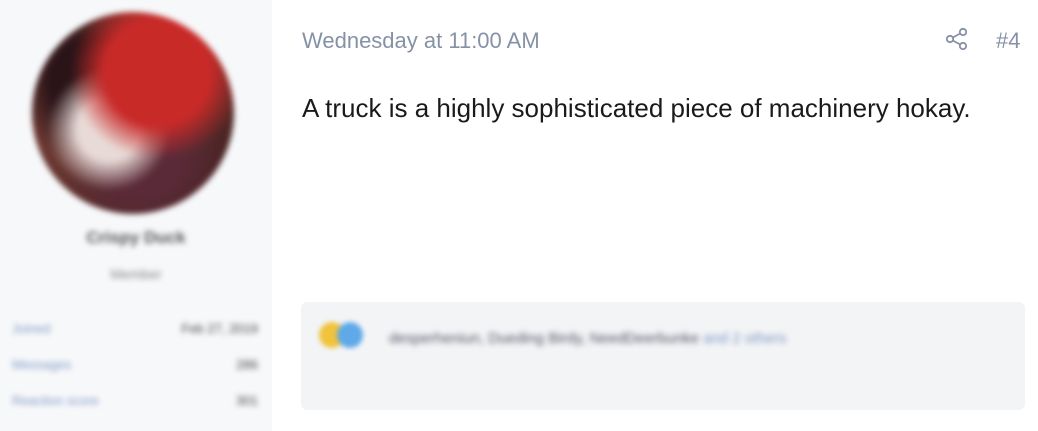 The width and height of the screenshot is (1038, 431). Describe the element at coordinates (136, 238) in the screenshot. I see `username: Crispy Duck` at that location.